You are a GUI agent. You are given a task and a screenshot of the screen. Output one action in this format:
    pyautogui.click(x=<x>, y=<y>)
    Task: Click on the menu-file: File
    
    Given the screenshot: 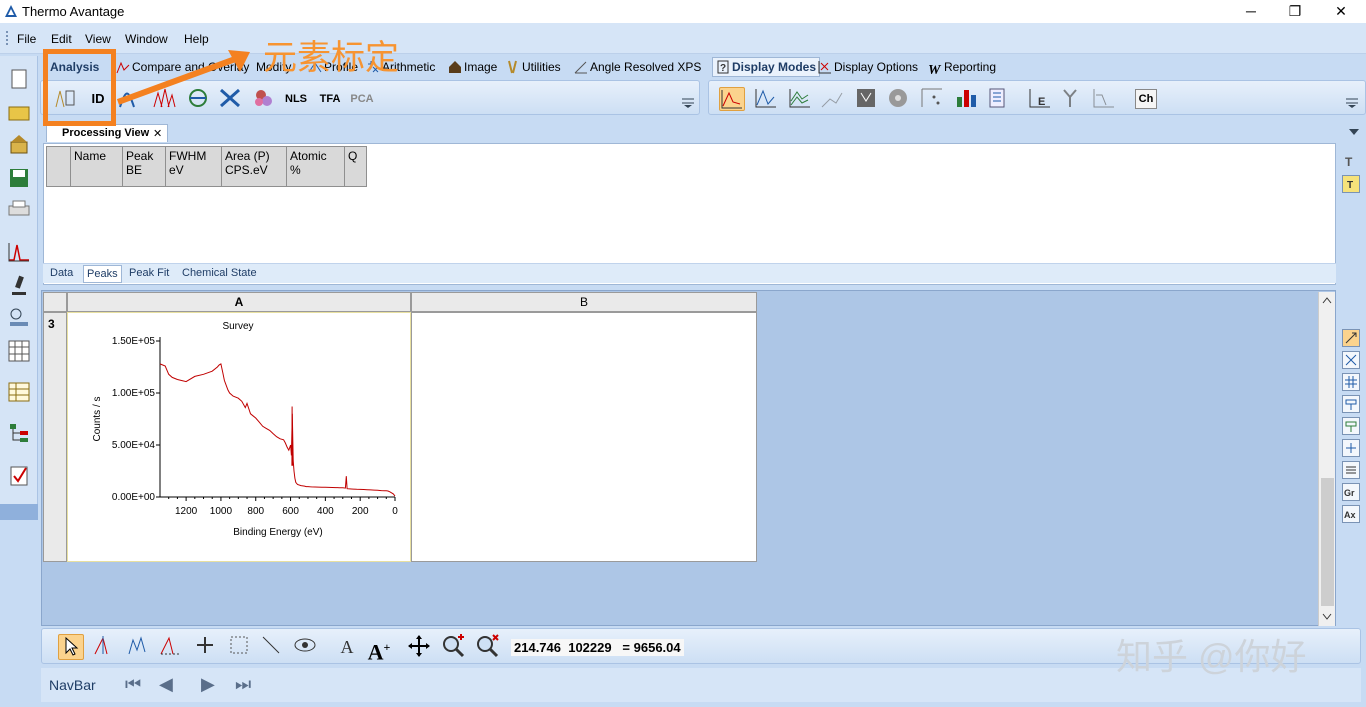 What is the action you would take?
    pyautogui.click(x=26, y=39)
    